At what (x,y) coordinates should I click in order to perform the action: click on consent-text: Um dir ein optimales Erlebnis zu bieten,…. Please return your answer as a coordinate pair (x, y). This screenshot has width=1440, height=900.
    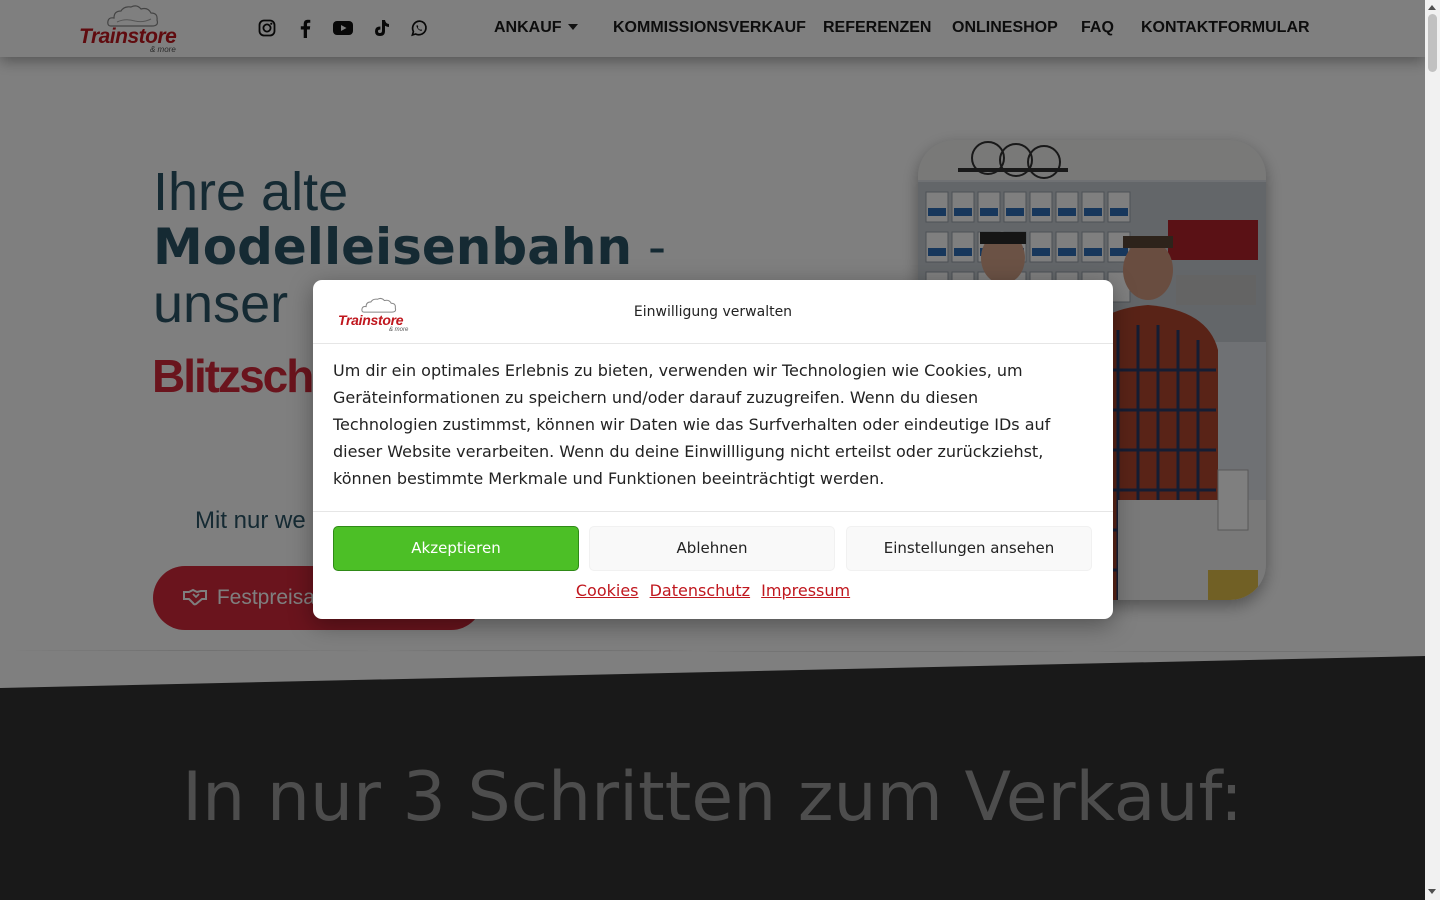
    Looking at the image, I should click on (692, 424).